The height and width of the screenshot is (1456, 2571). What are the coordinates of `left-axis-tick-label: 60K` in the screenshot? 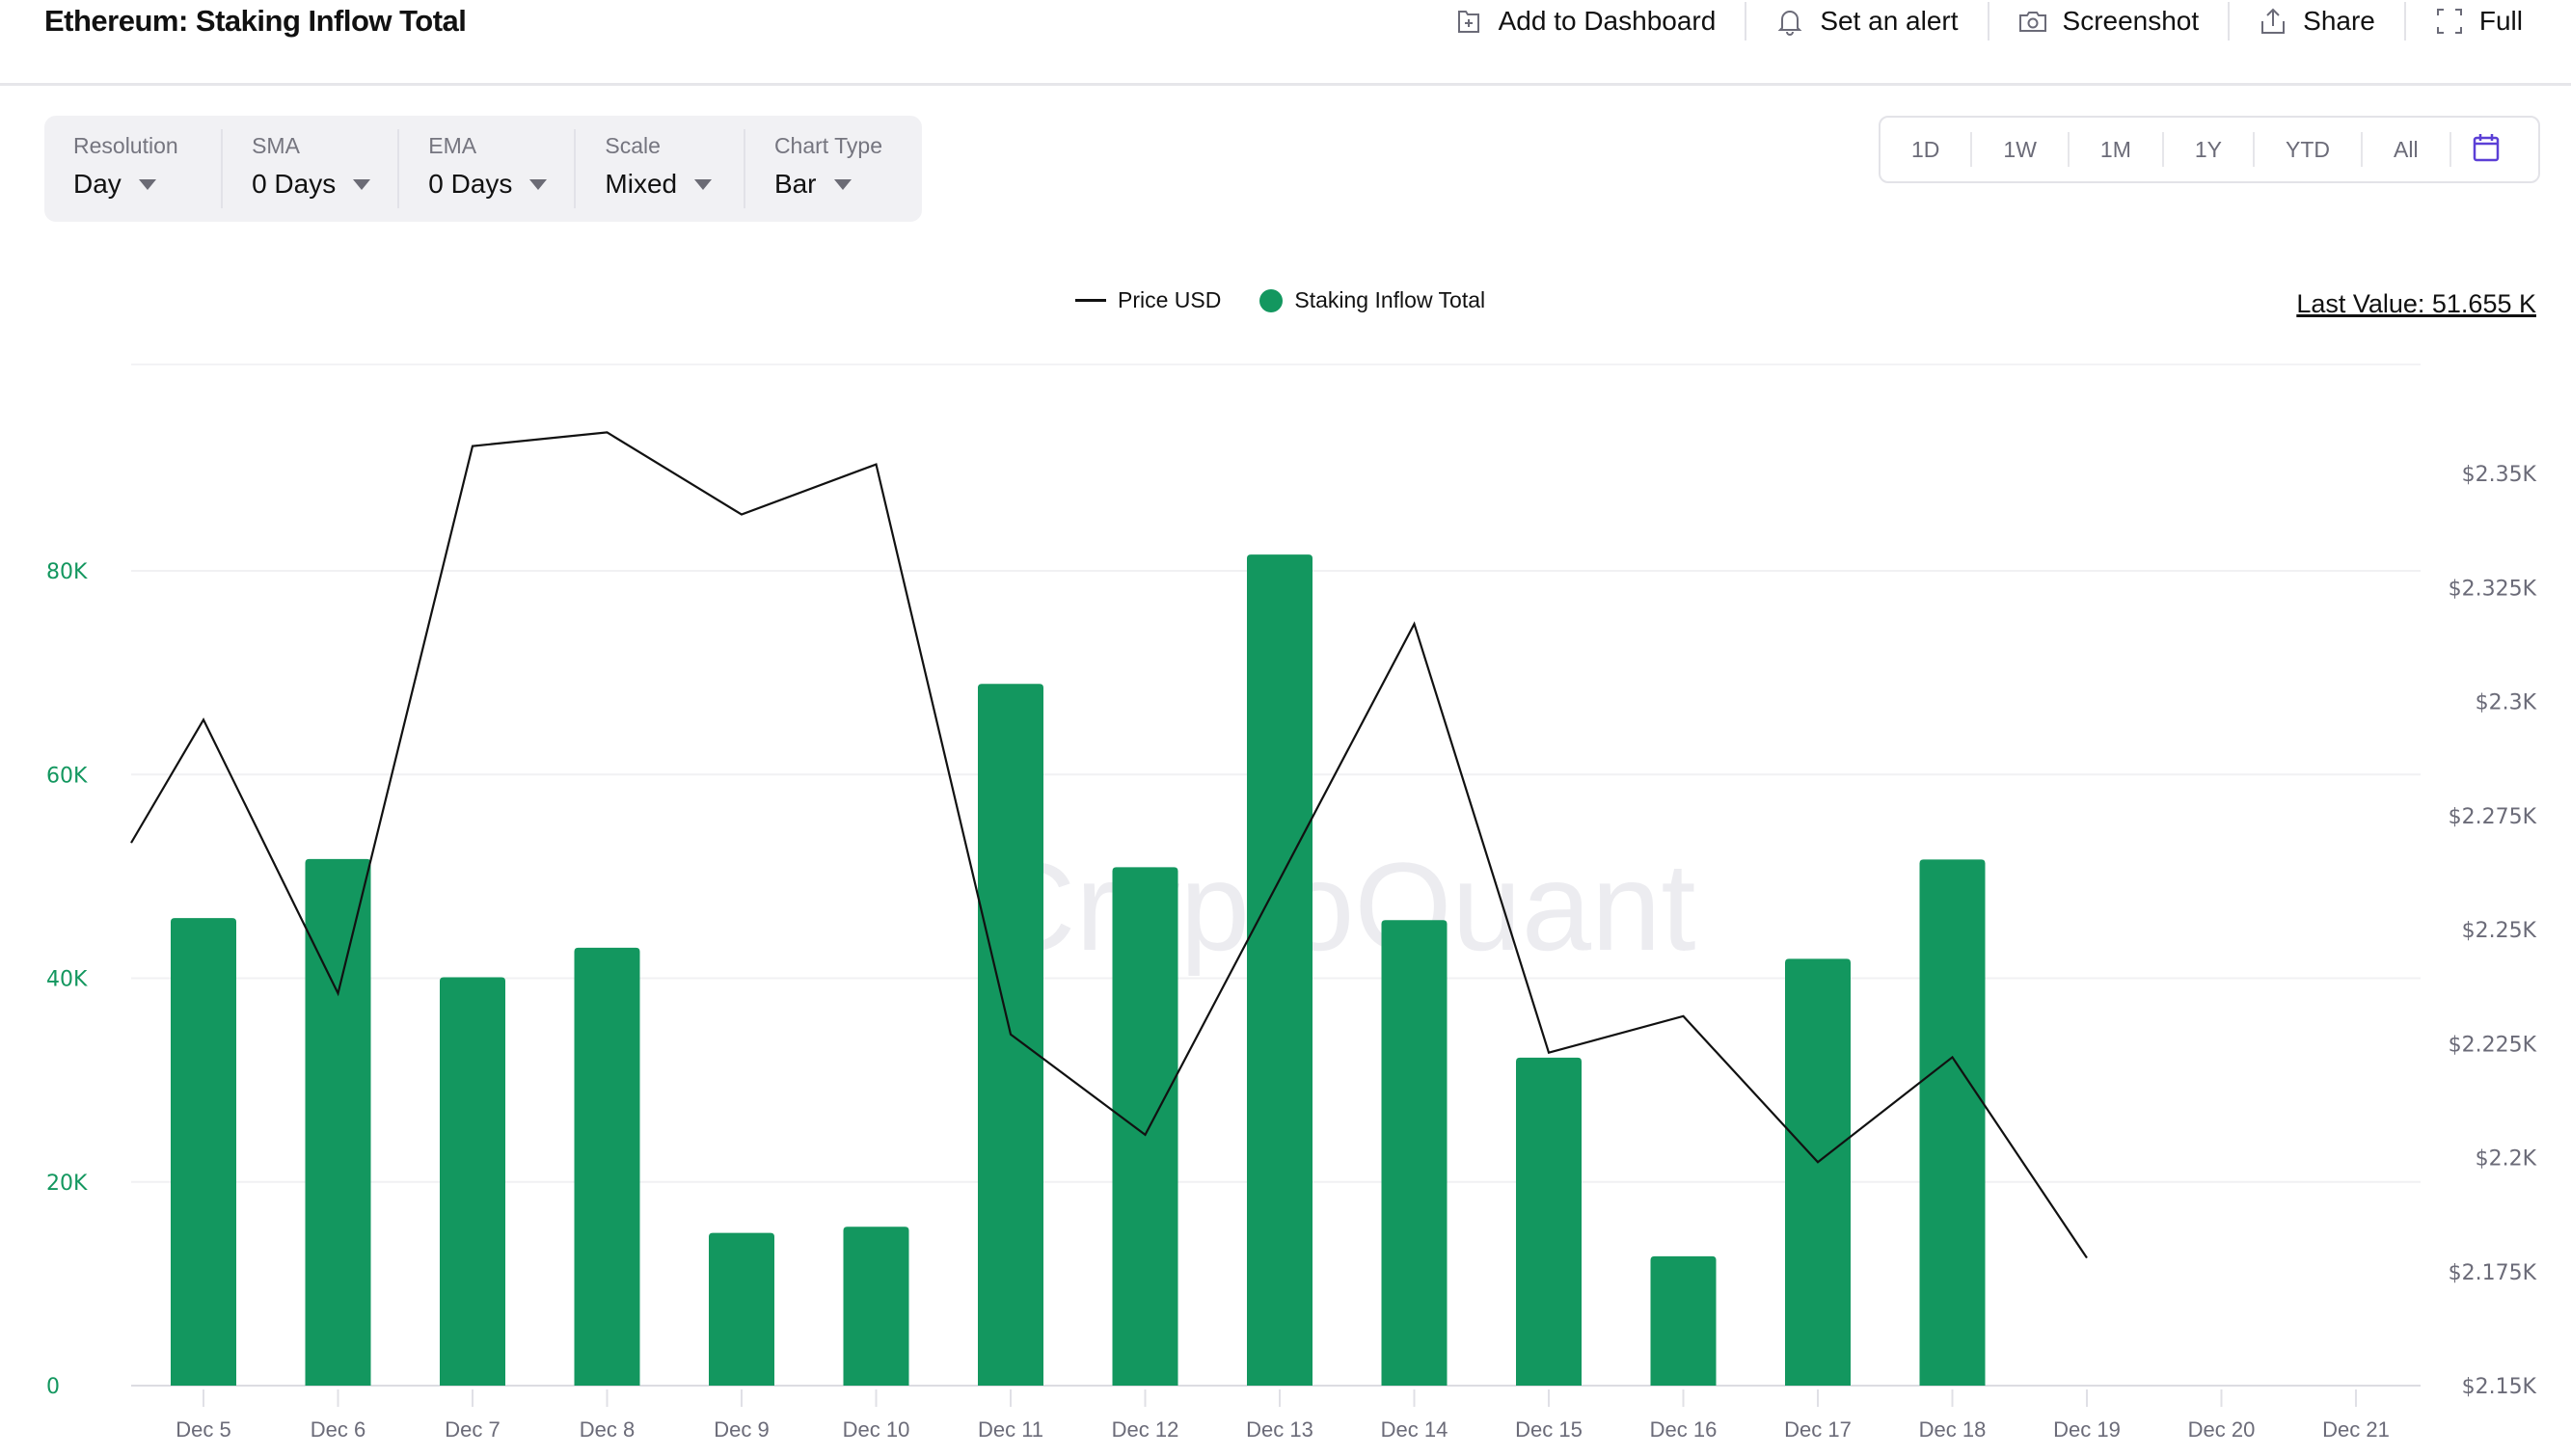 It's located at (67, 776).